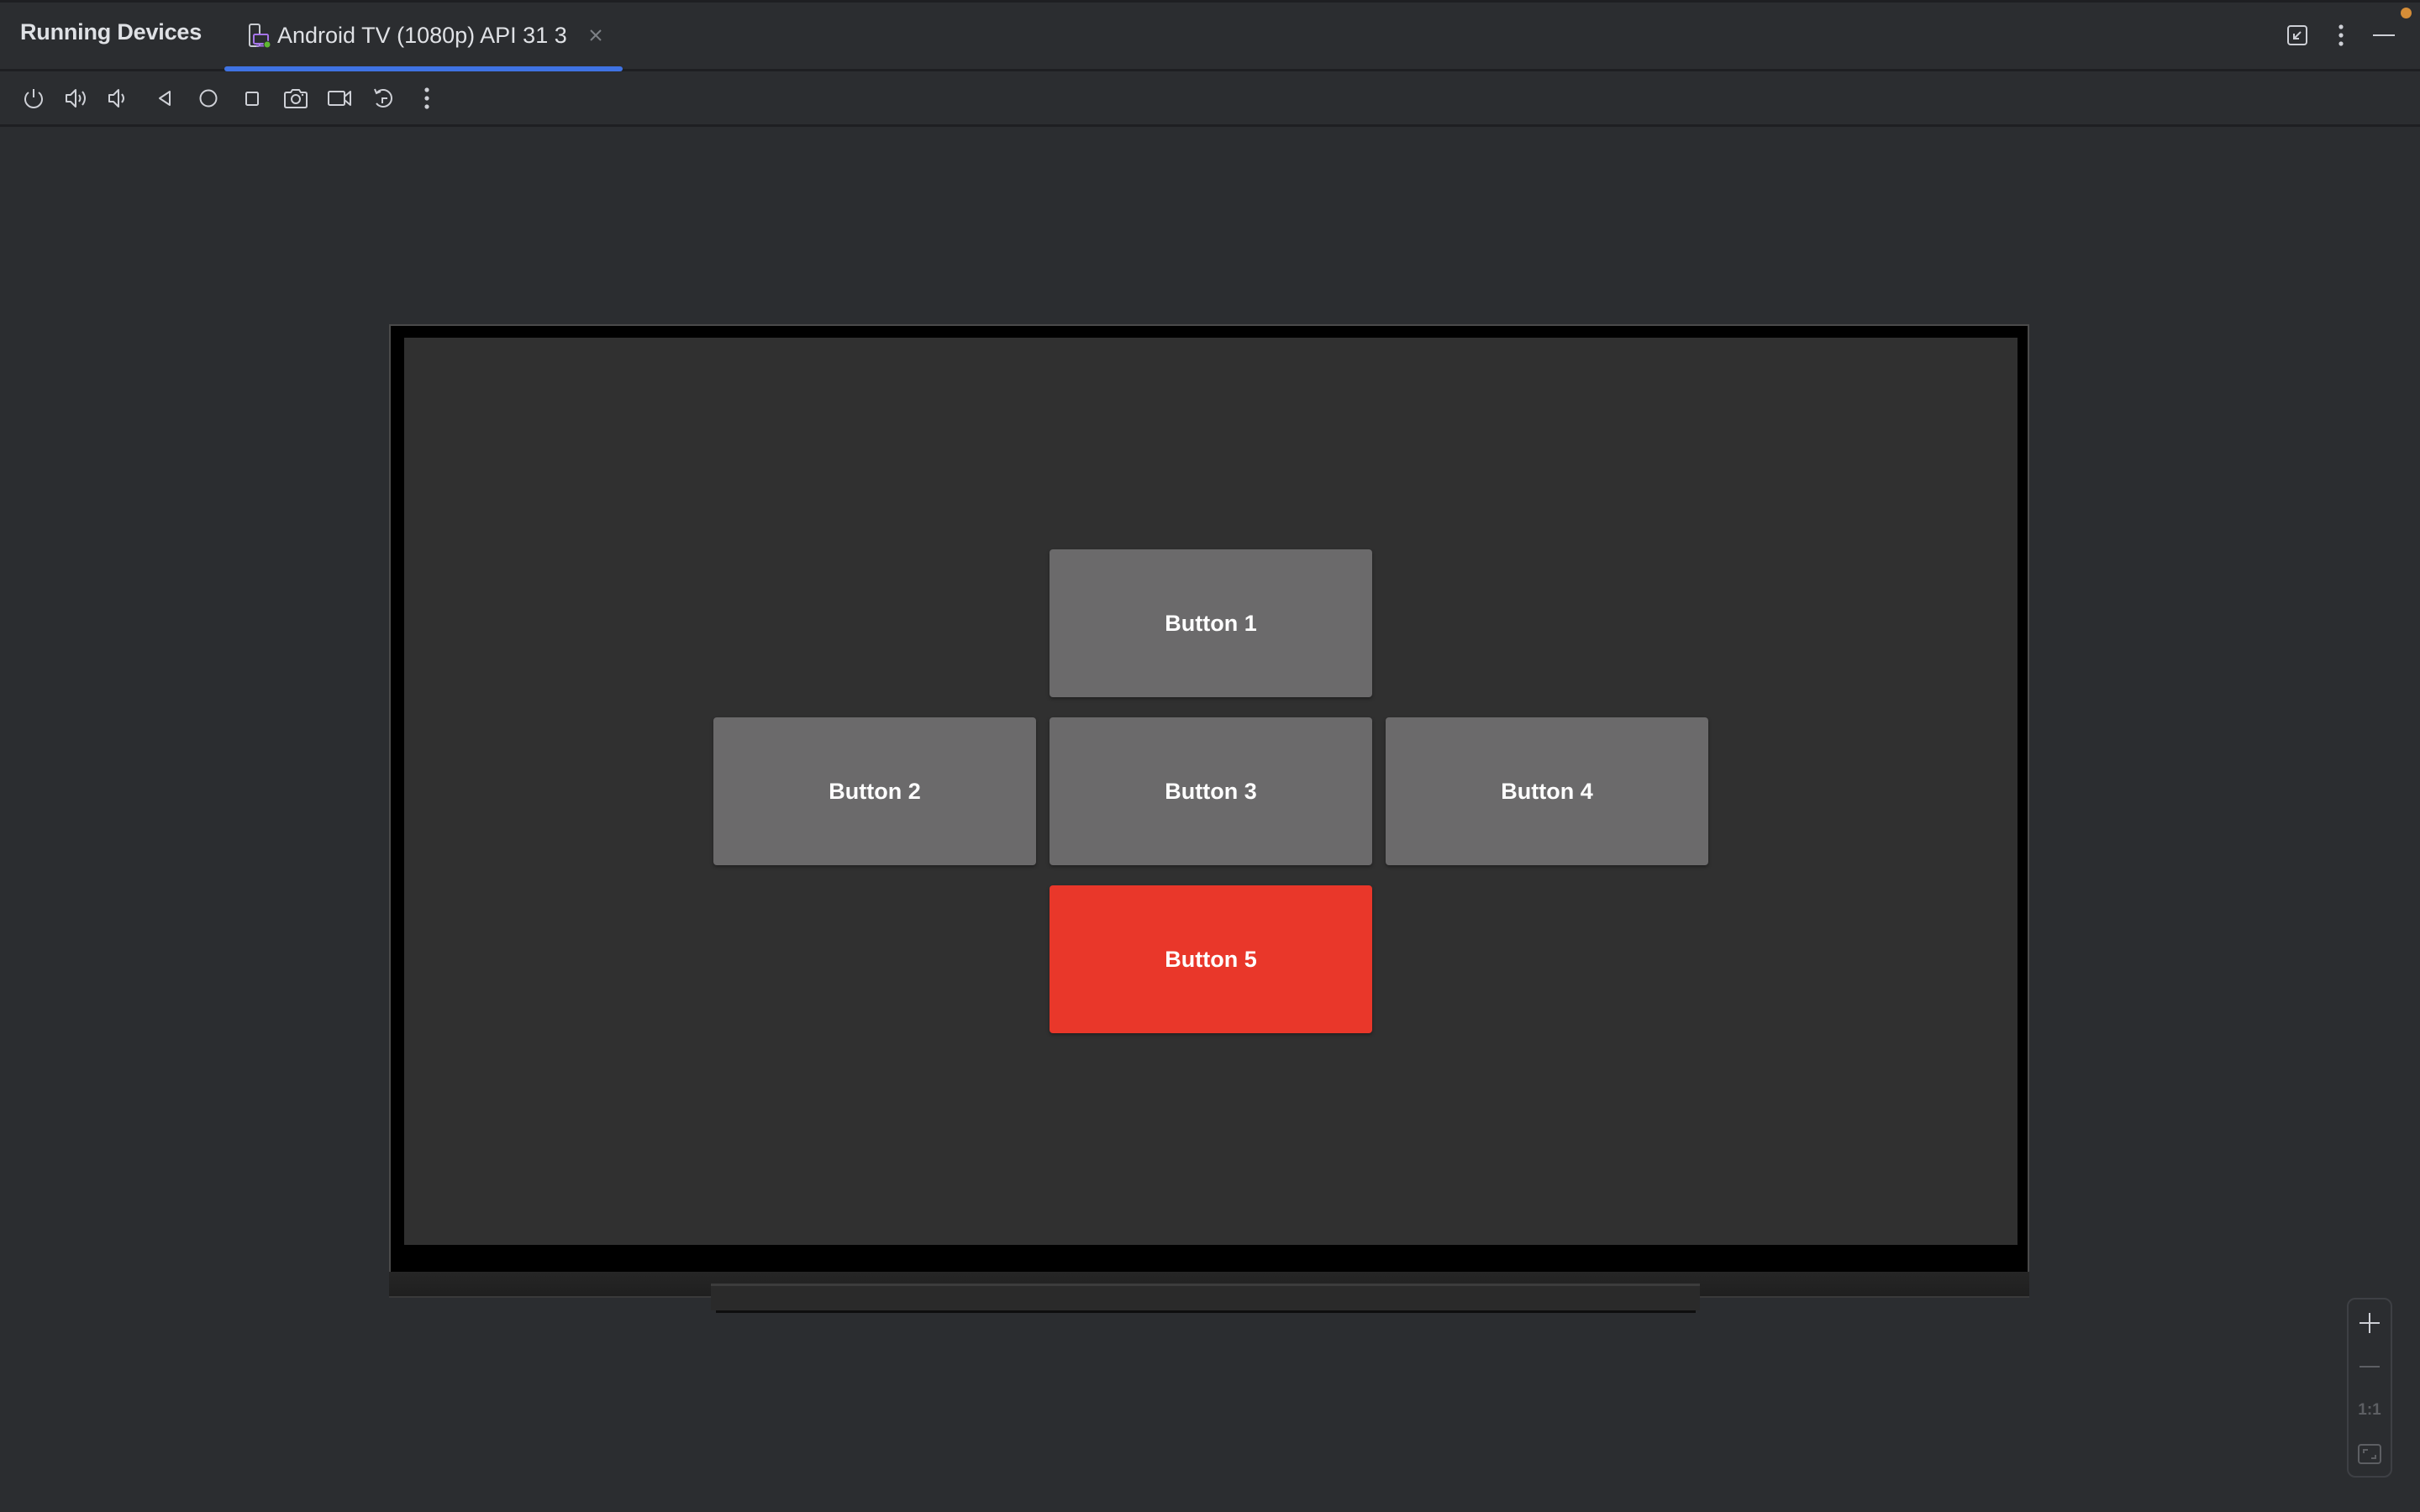 The image size is (2420, 1512). I want to click on tab-label: Android TV (1080p) API 31 3, so click(422, 35).